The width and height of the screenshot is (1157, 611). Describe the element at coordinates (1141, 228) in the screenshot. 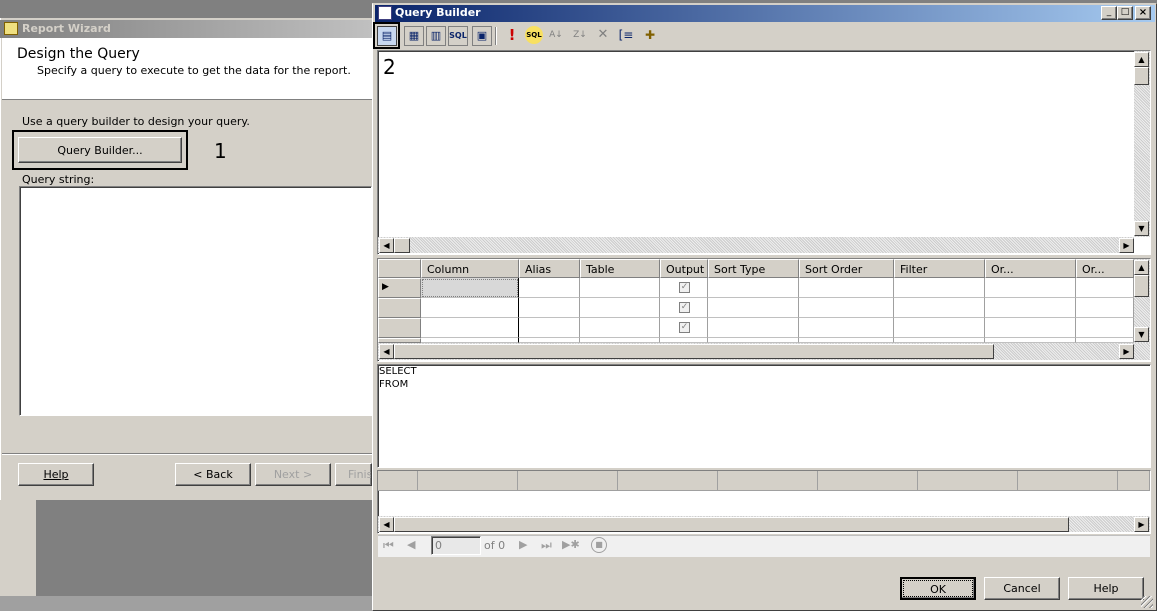

I see `diagram-scroll-down-icon: ▼` at that location.